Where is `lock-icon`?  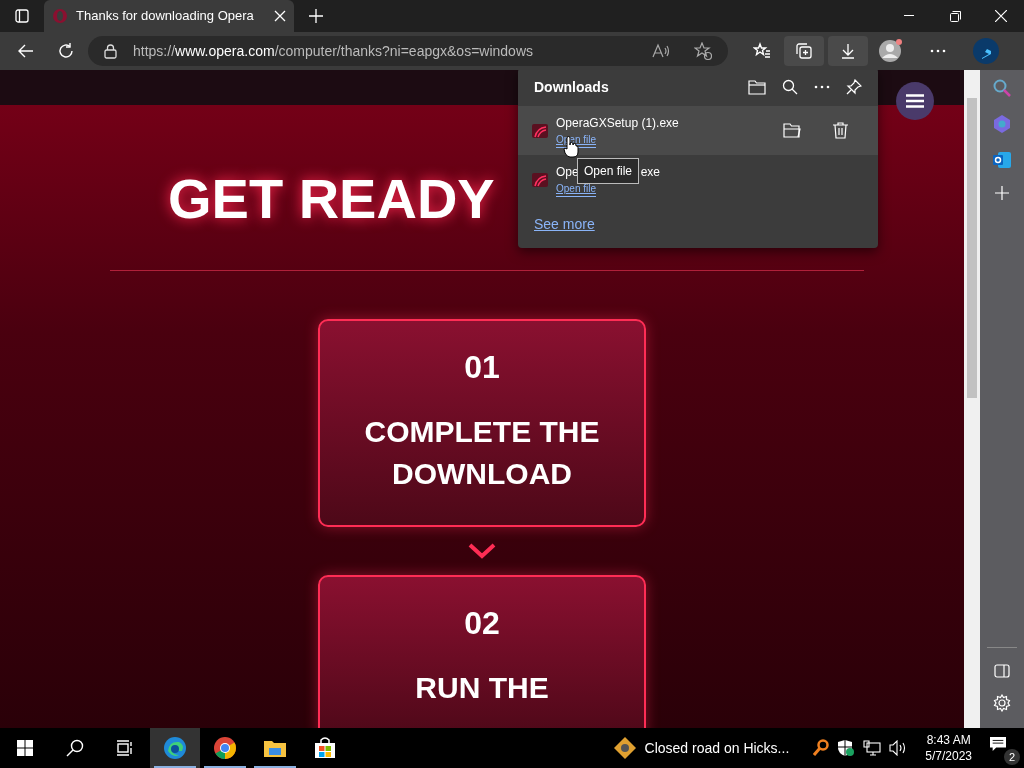
lock-icon is located at coordinates (110, 51).